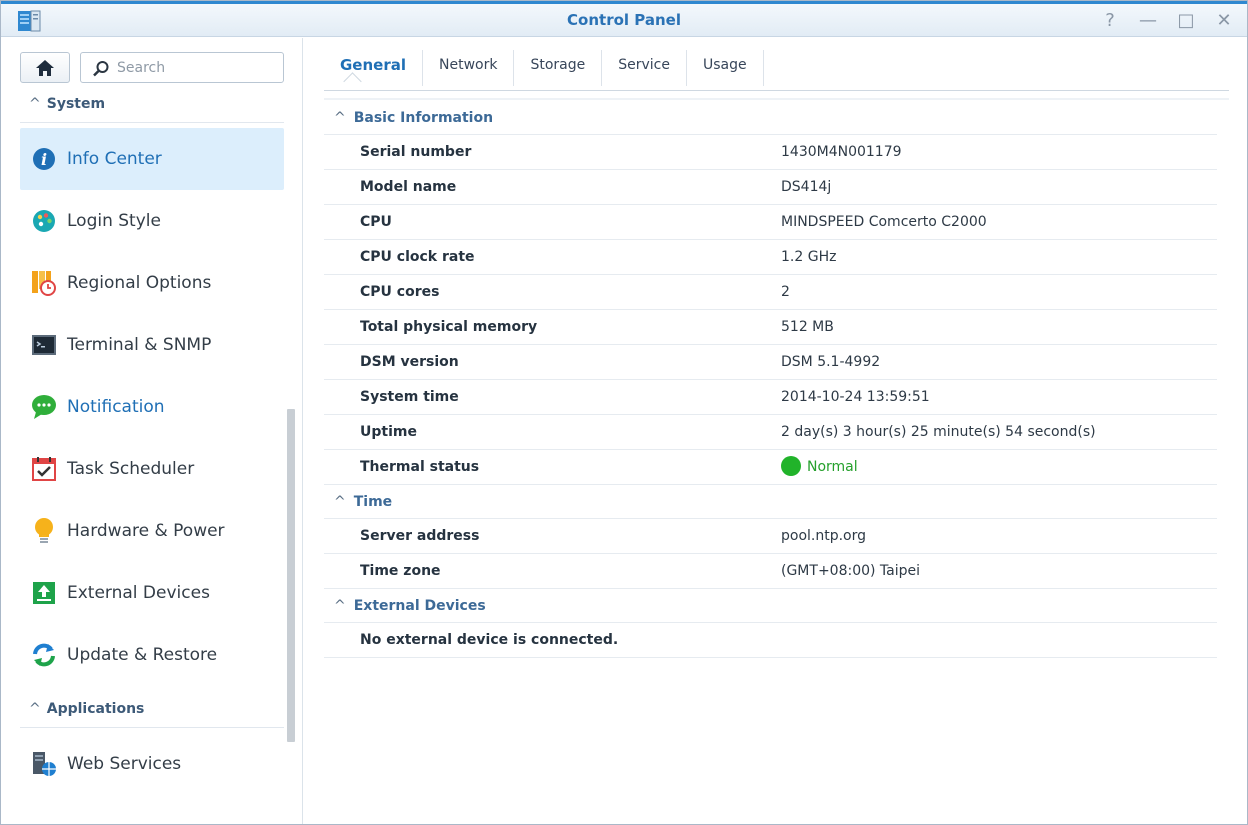 The width and height of the screenshot is (1248, 825). What do you see at coordinates (644, 68) in the screenshot?
I see `tab-service: Service` at bounding box center [644, 68].